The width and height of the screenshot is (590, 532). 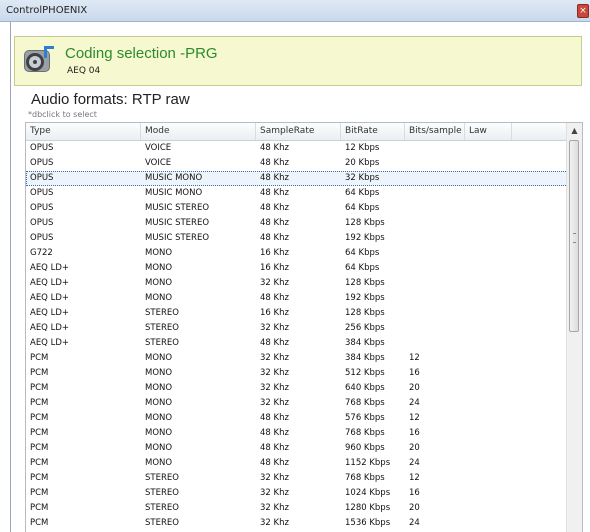 I want to click on close-icon: ×, so click(x=583, y=11).